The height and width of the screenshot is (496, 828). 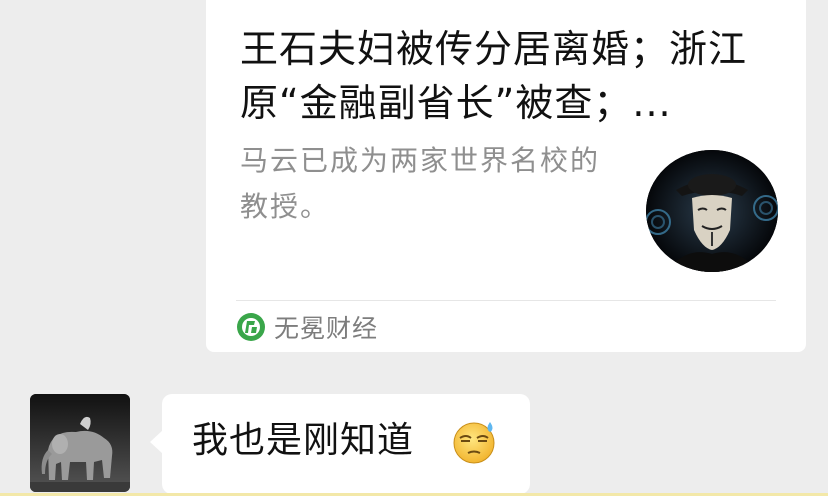 I want to click on article-description: 马云已成为两家世界名校的教授。, so click(x=420, y=183).